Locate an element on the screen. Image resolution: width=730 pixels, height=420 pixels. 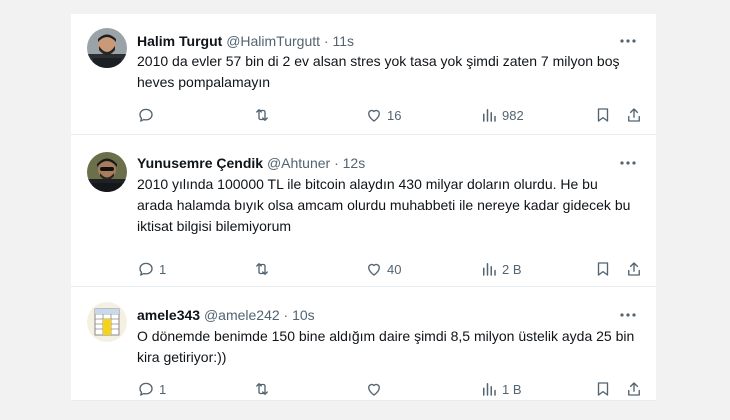
reply-button is located at coordinates (148, 115).